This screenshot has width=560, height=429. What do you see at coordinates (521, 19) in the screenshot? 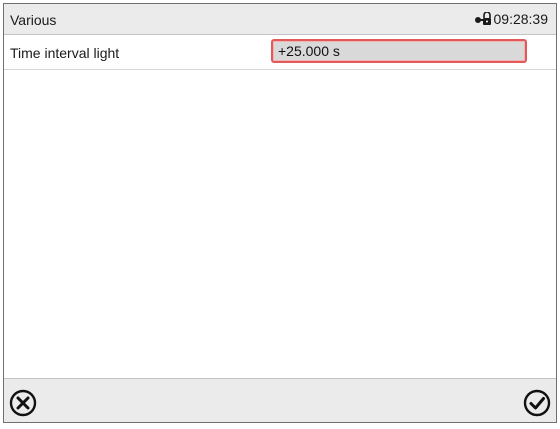
I see `clock-time: 09:28:39` at bounding box center [521, 19].